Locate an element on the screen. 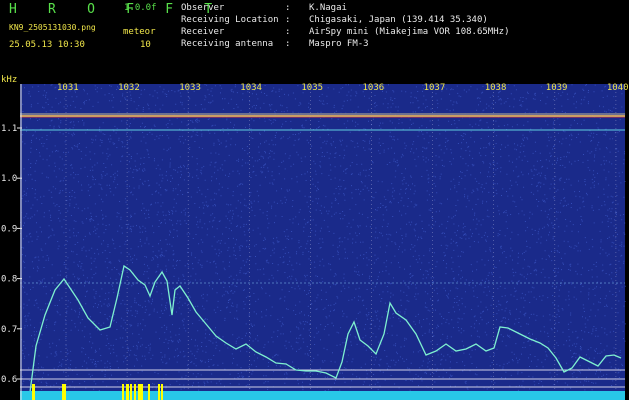  x-tick-label: 1038 is located at coordinates (496, 88).